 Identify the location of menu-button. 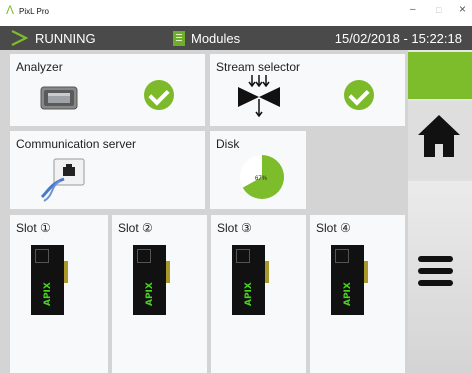
(440, 277).